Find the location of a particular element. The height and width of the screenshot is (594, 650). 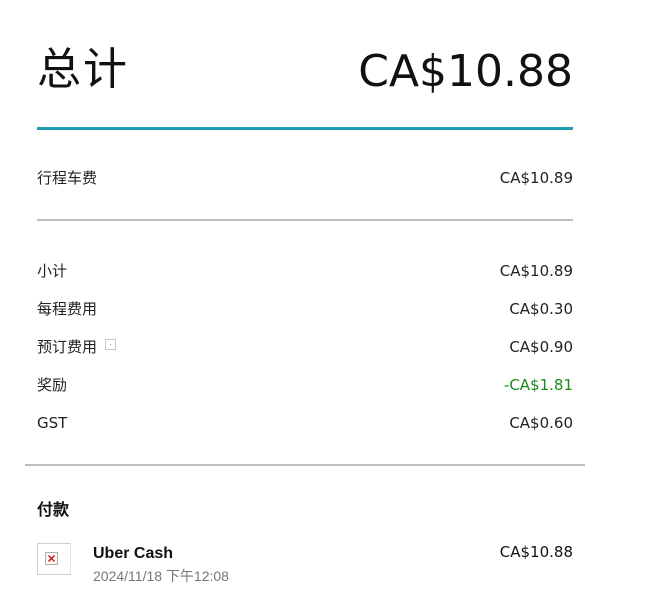

fare-label: 行程车费 is located at coordinates (67, 178).